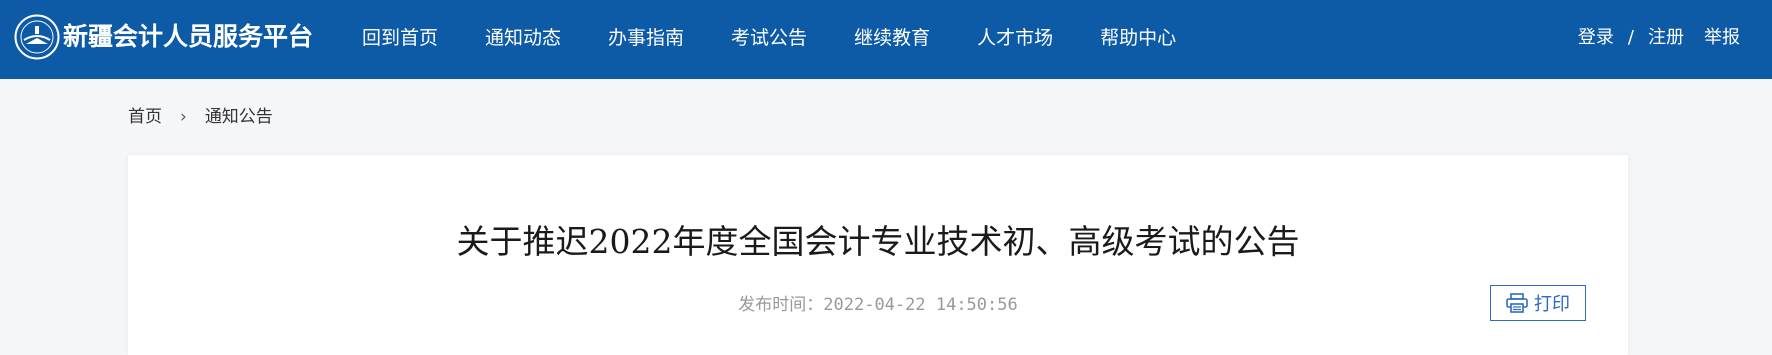 The image size is (1772, 355). I want to click on breadcrumb-home: 首页, so click(145, 117).